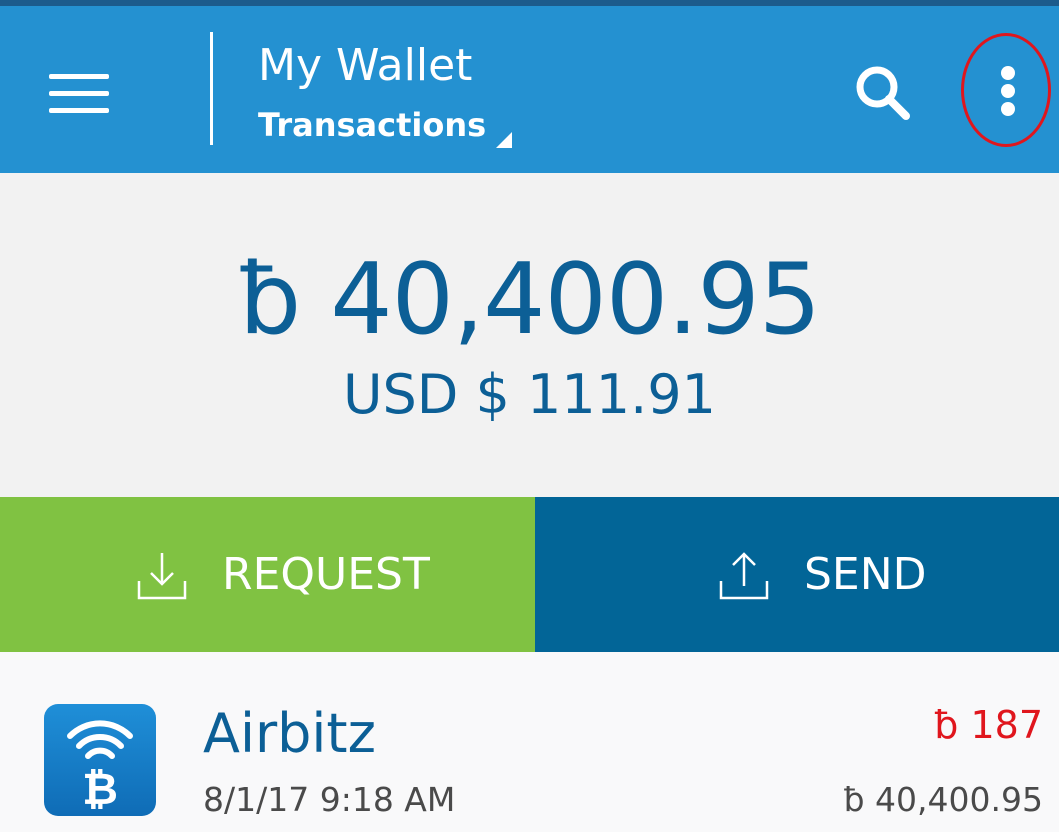 The width and height of the screenshot is (1059, 832). What do you see at coordinates (289, 733) in the screenshot?
I see `transaction-name: Airbitz` at bounding box center [289, 733].